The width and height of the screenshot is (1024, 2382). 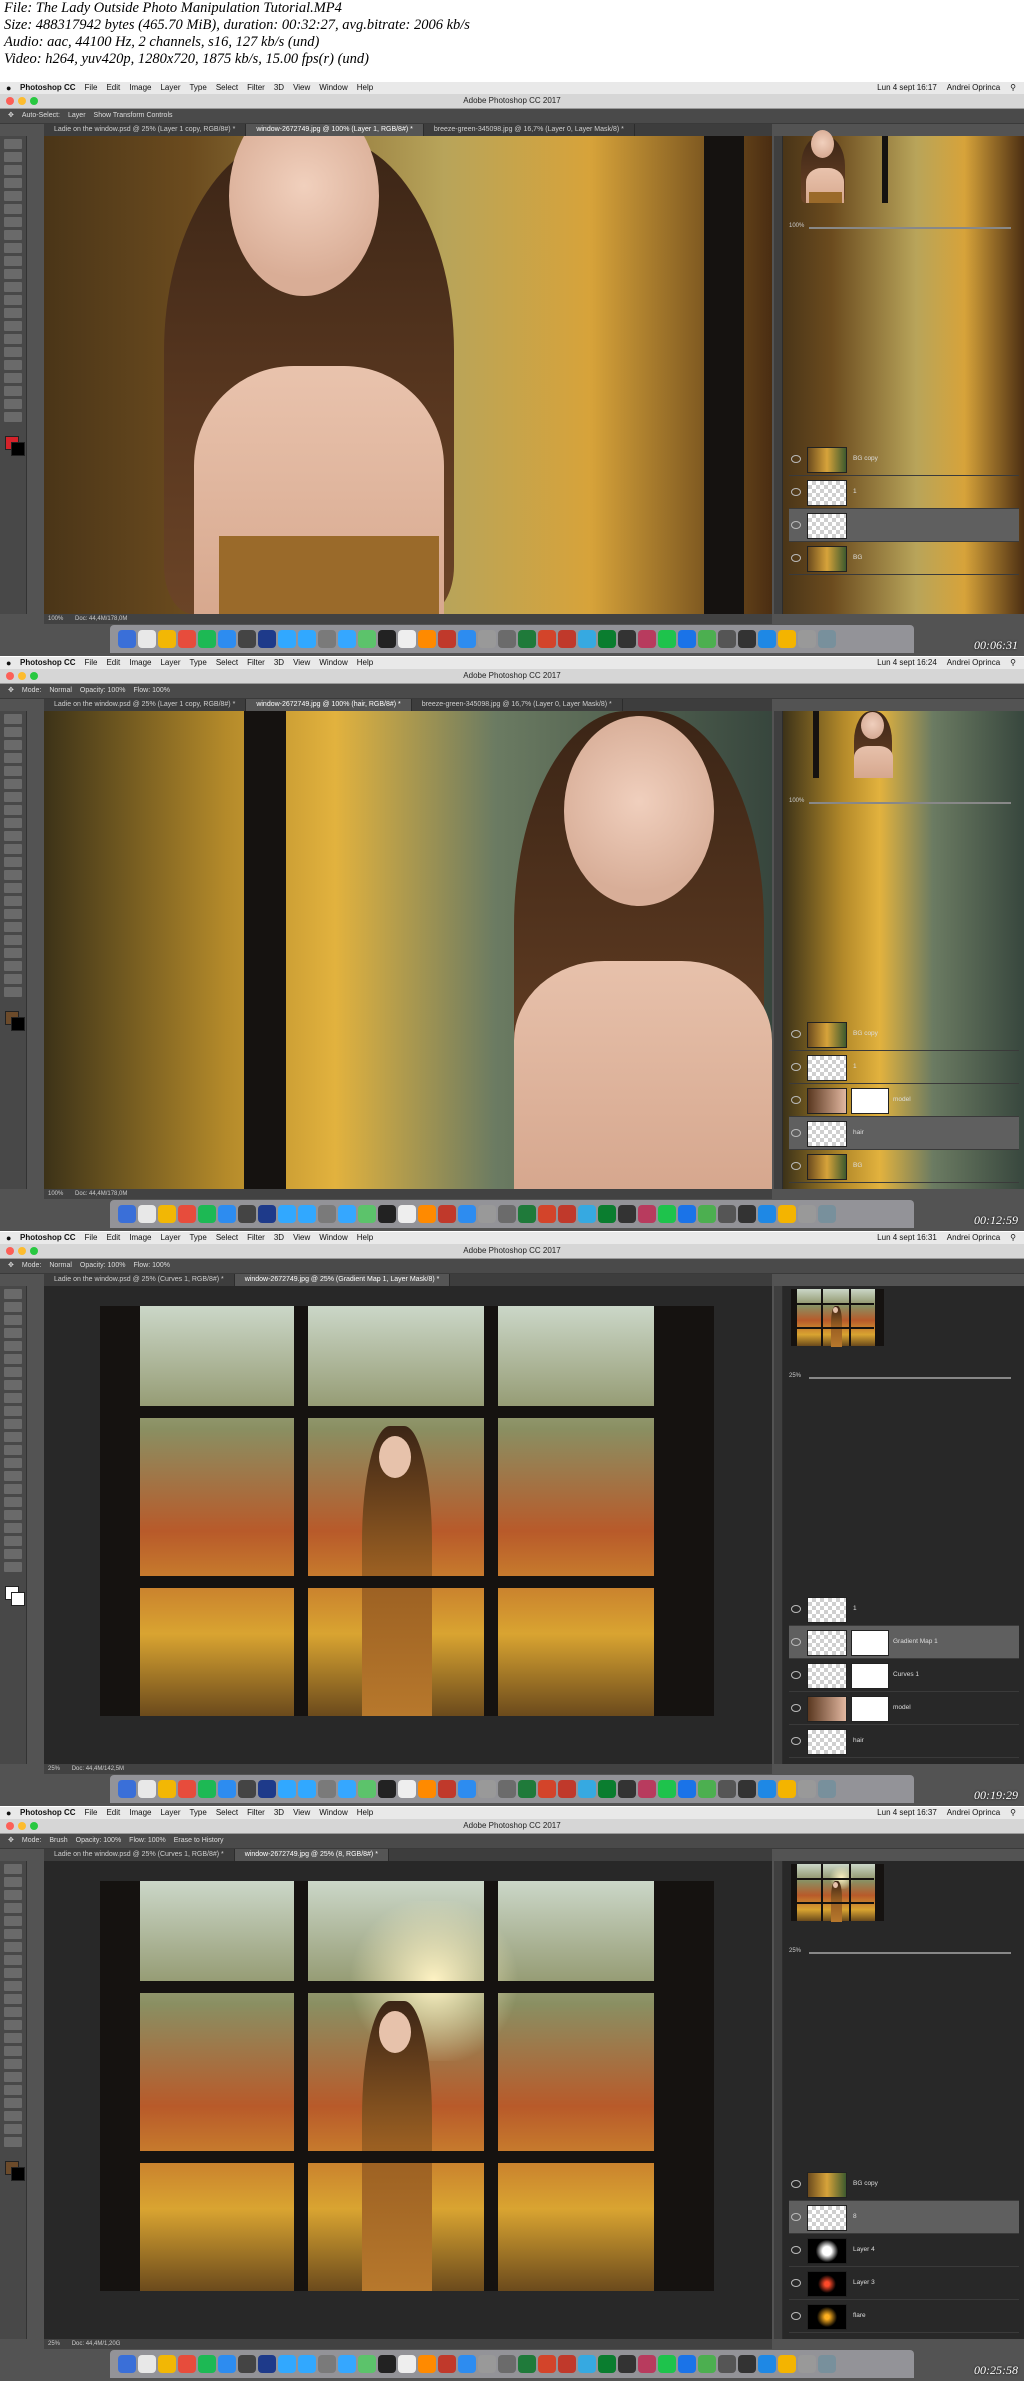 What do you see at coordinates (904, 2316) in the screenshot?
I see `layer-row: flare` at bounding box center [904, 2316].